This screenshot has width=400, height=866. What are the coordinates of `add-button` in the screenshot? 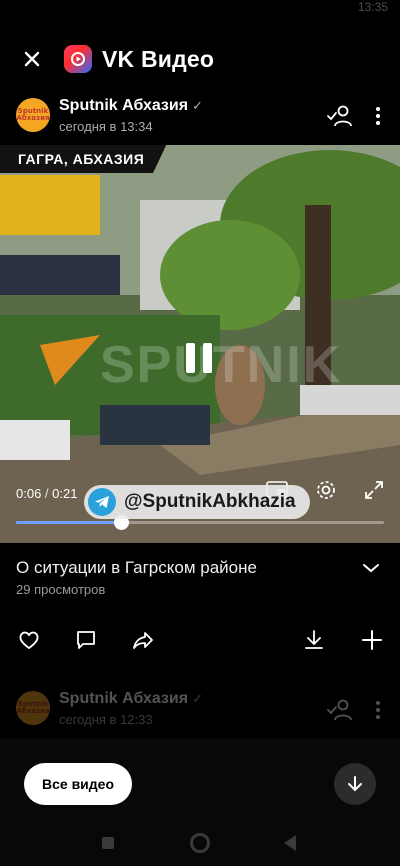 It's located at (372, 640).